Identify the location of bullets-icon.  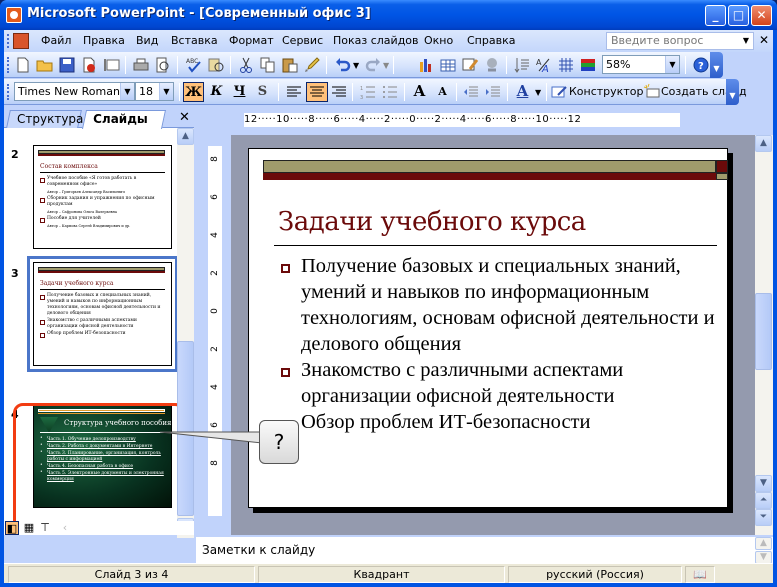
(390, 92).